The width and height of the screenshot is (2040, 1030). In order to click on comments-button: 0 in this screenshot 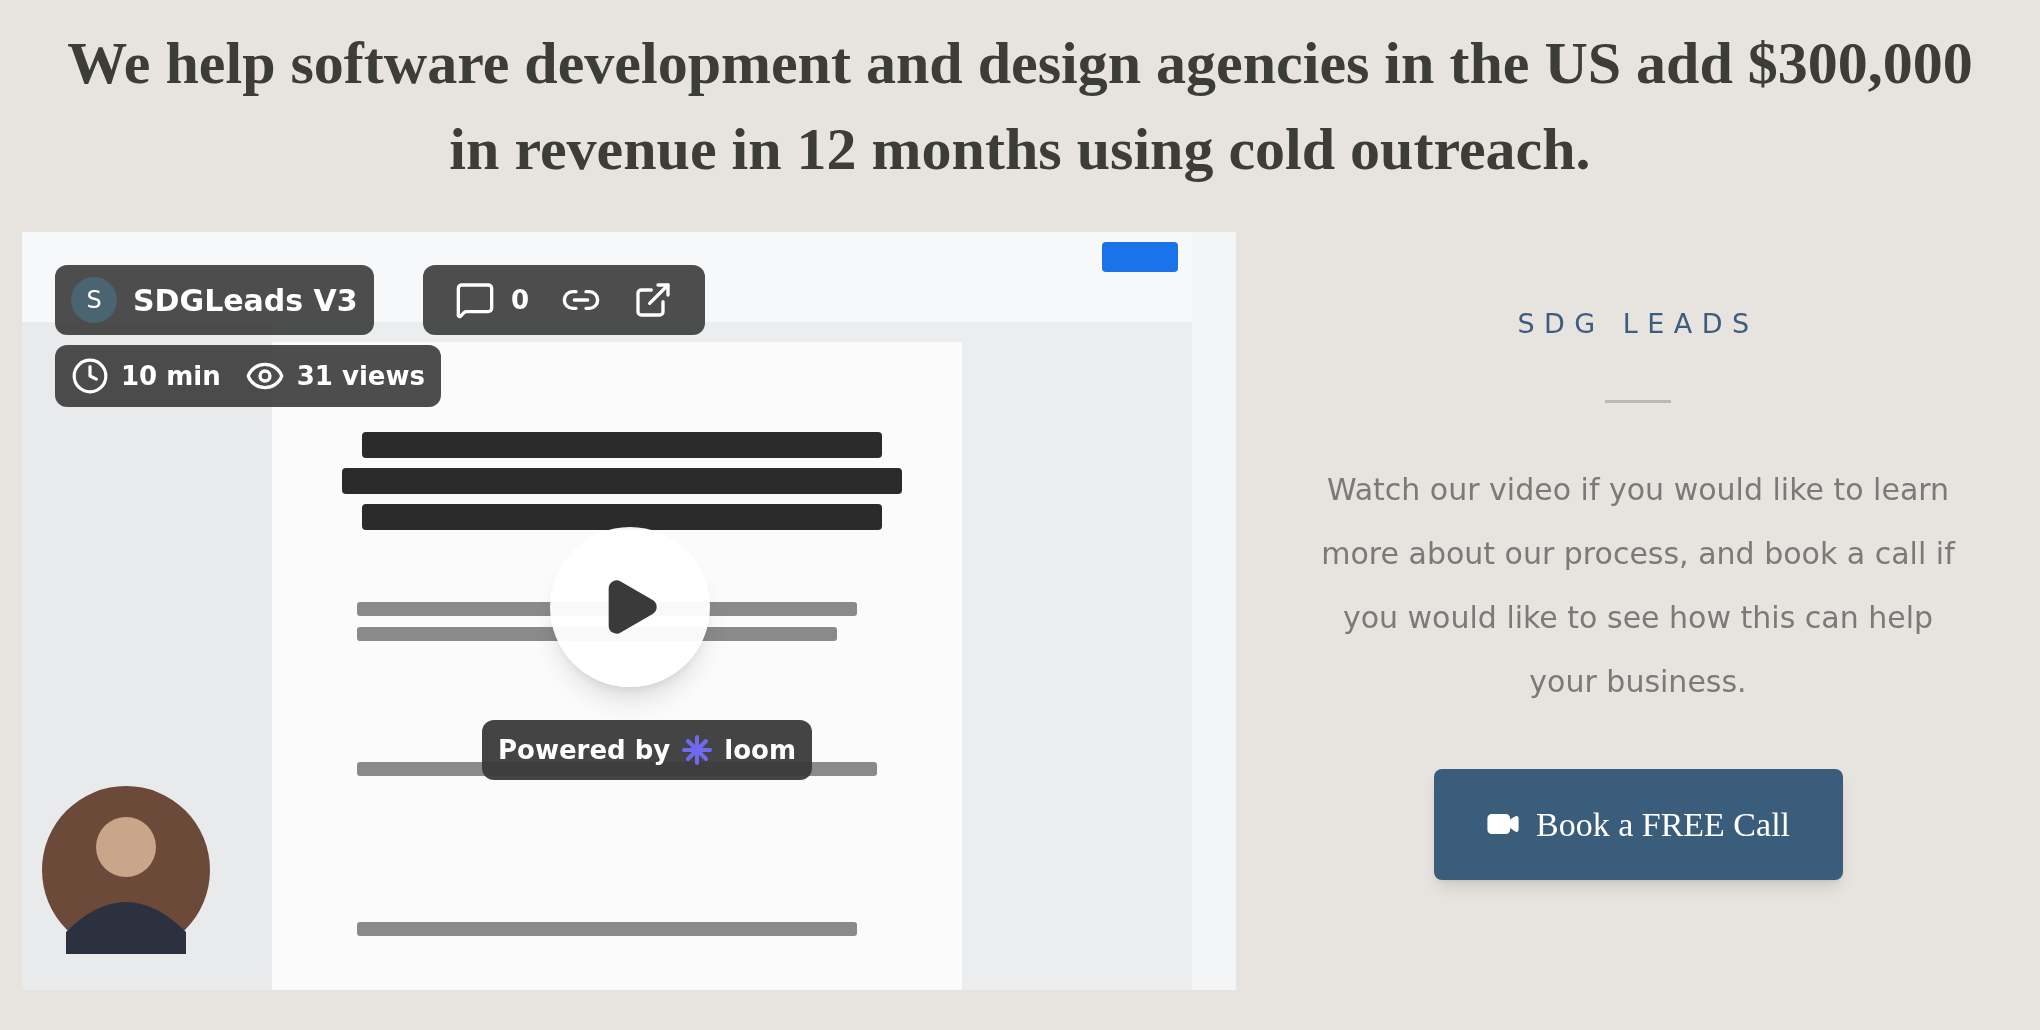, I will do `click(492, 300)`.